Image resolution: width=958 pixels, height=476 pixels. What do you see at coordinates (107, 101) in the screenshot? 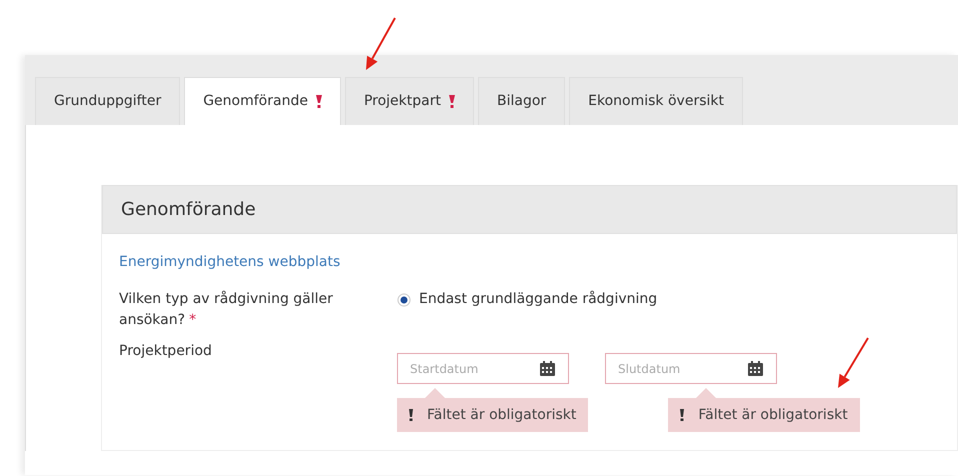
I see `tab: Grunduppgifter` at bounding box center [107, 101].